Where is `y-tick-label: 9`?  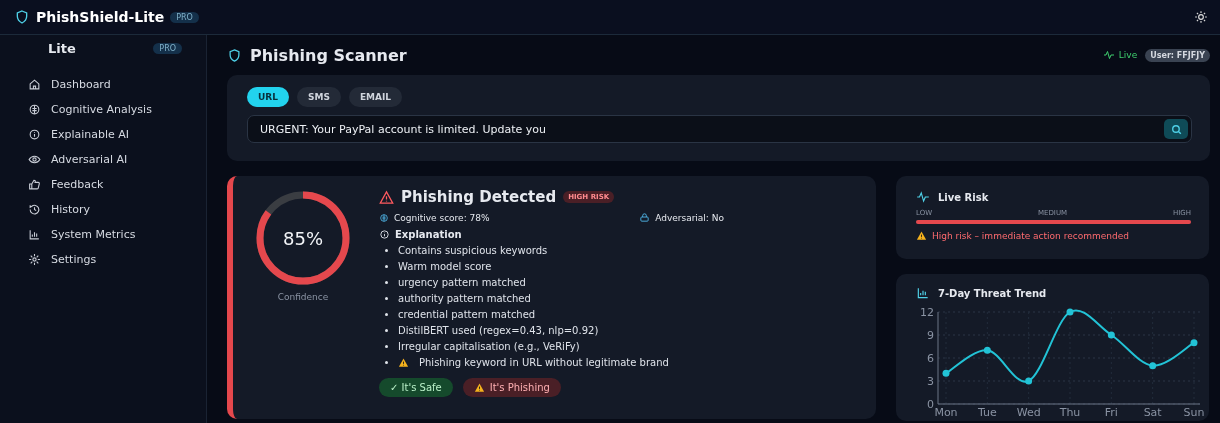 y-tick-label: 9 is located at coordinates (930, 335).